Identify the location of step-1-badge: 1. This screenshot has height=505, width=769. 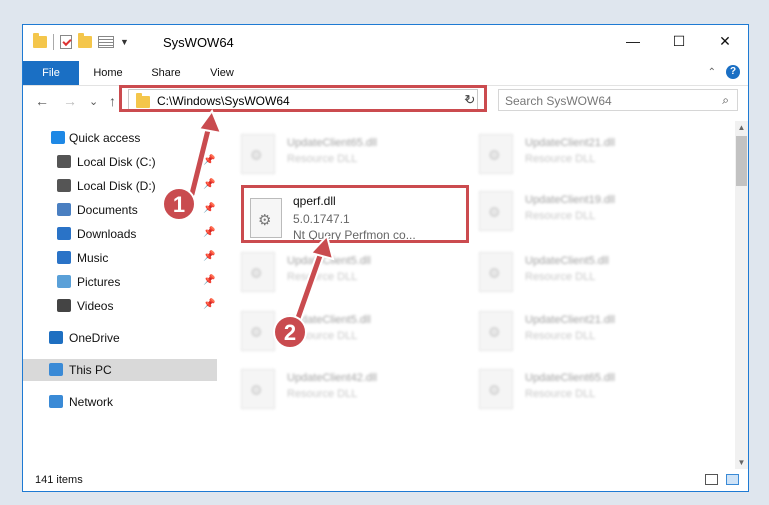
(179, 204).